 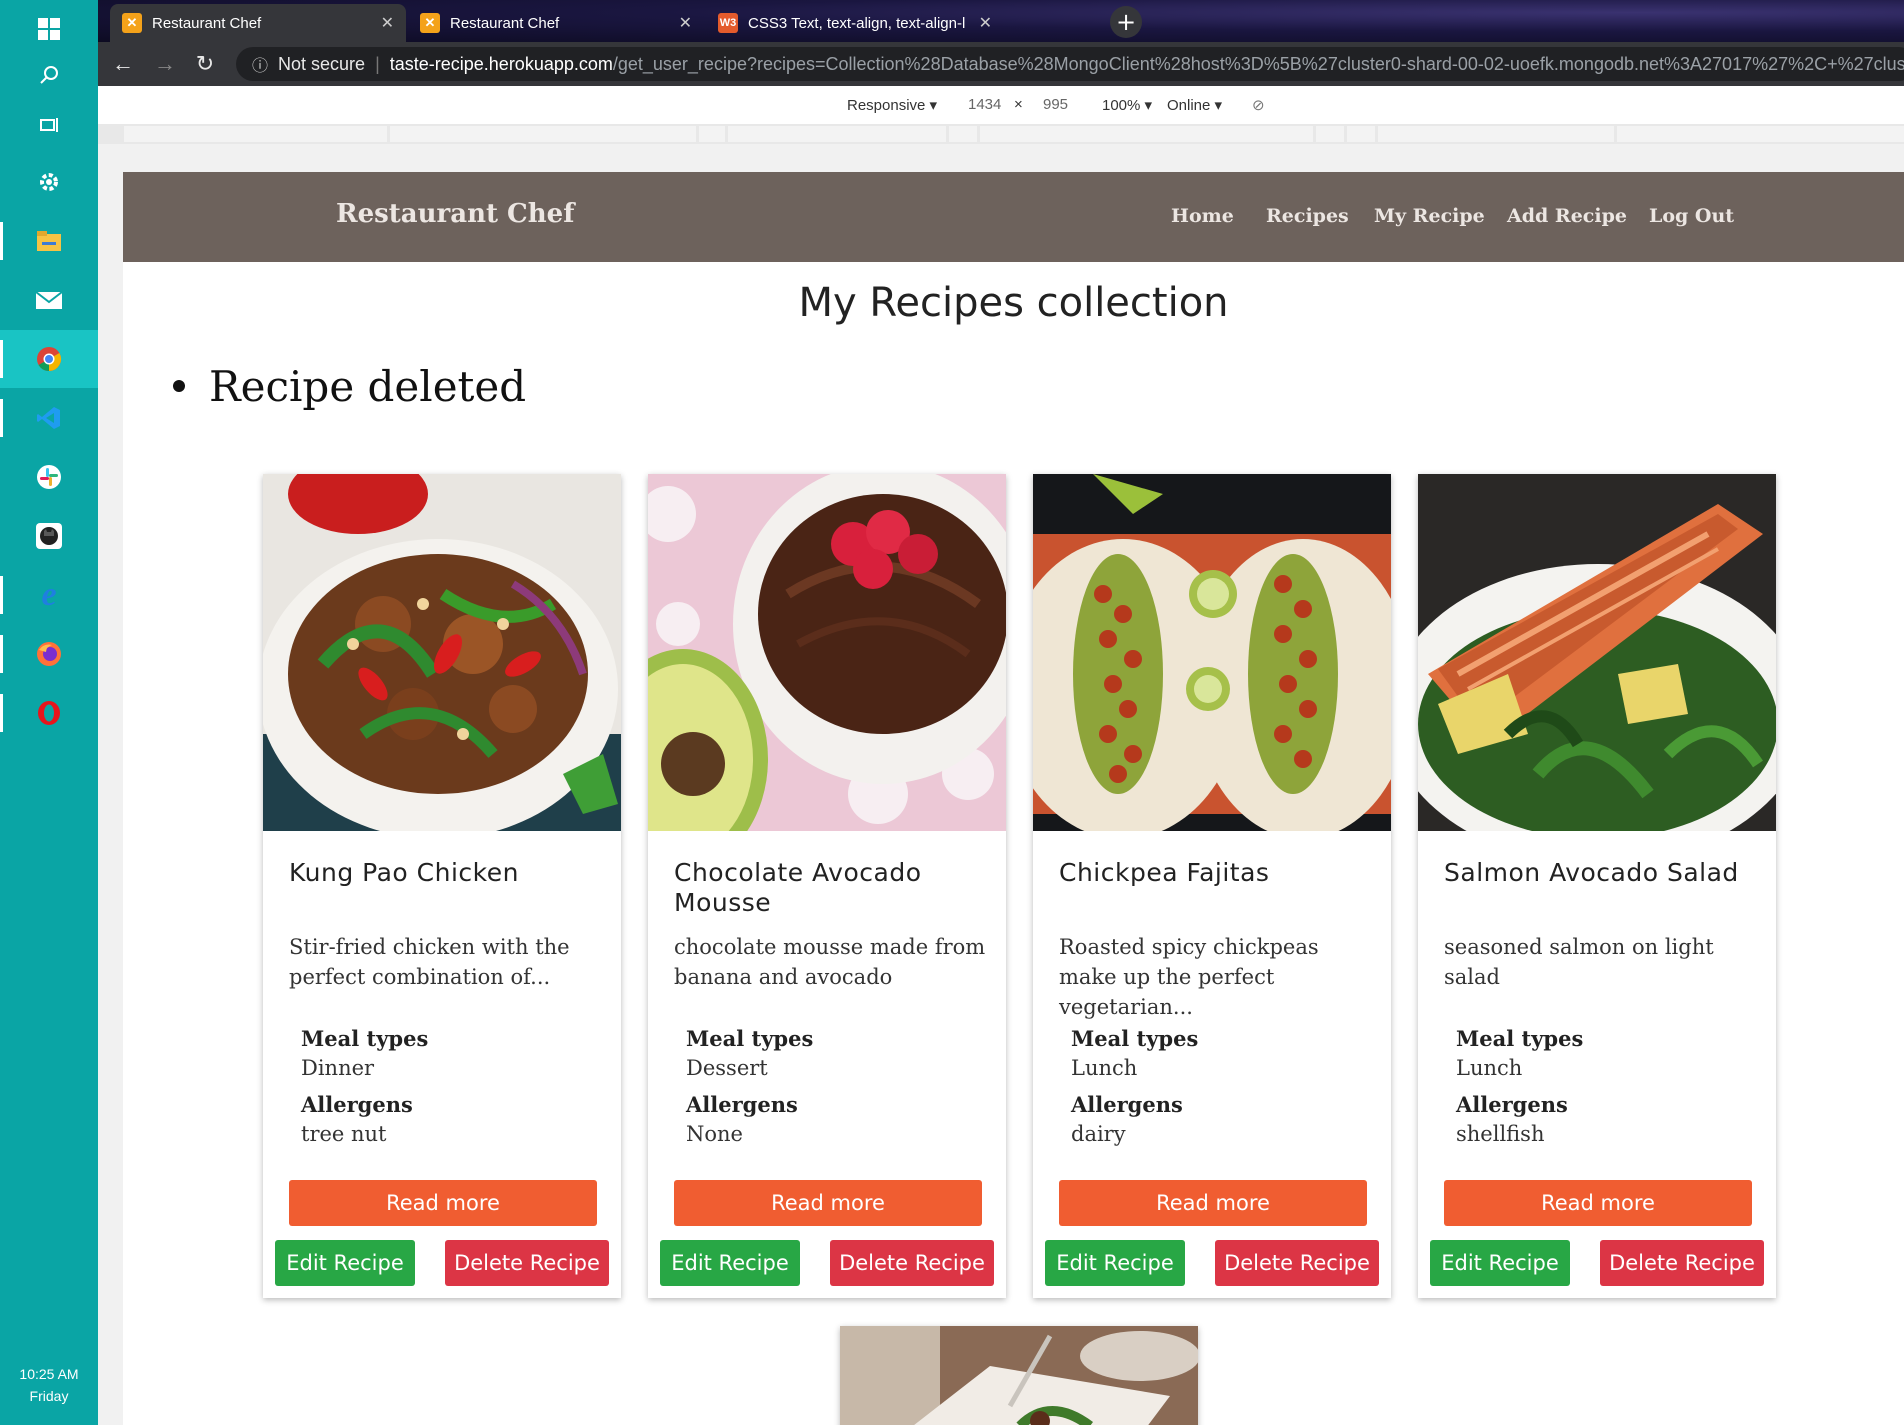 I want to click on browser-tab-3: W3 CSS3 Text, text-align, text-align-l ✕, so click(x=855, y=23).